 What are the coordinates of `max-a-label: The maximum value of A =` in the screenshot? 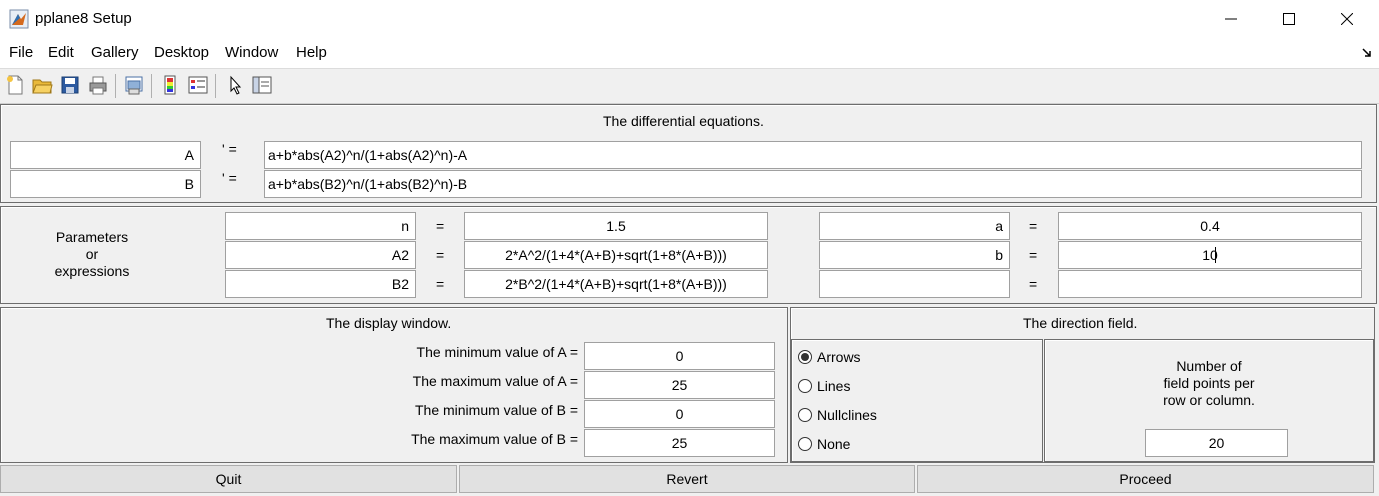 It's located at (495, 381).